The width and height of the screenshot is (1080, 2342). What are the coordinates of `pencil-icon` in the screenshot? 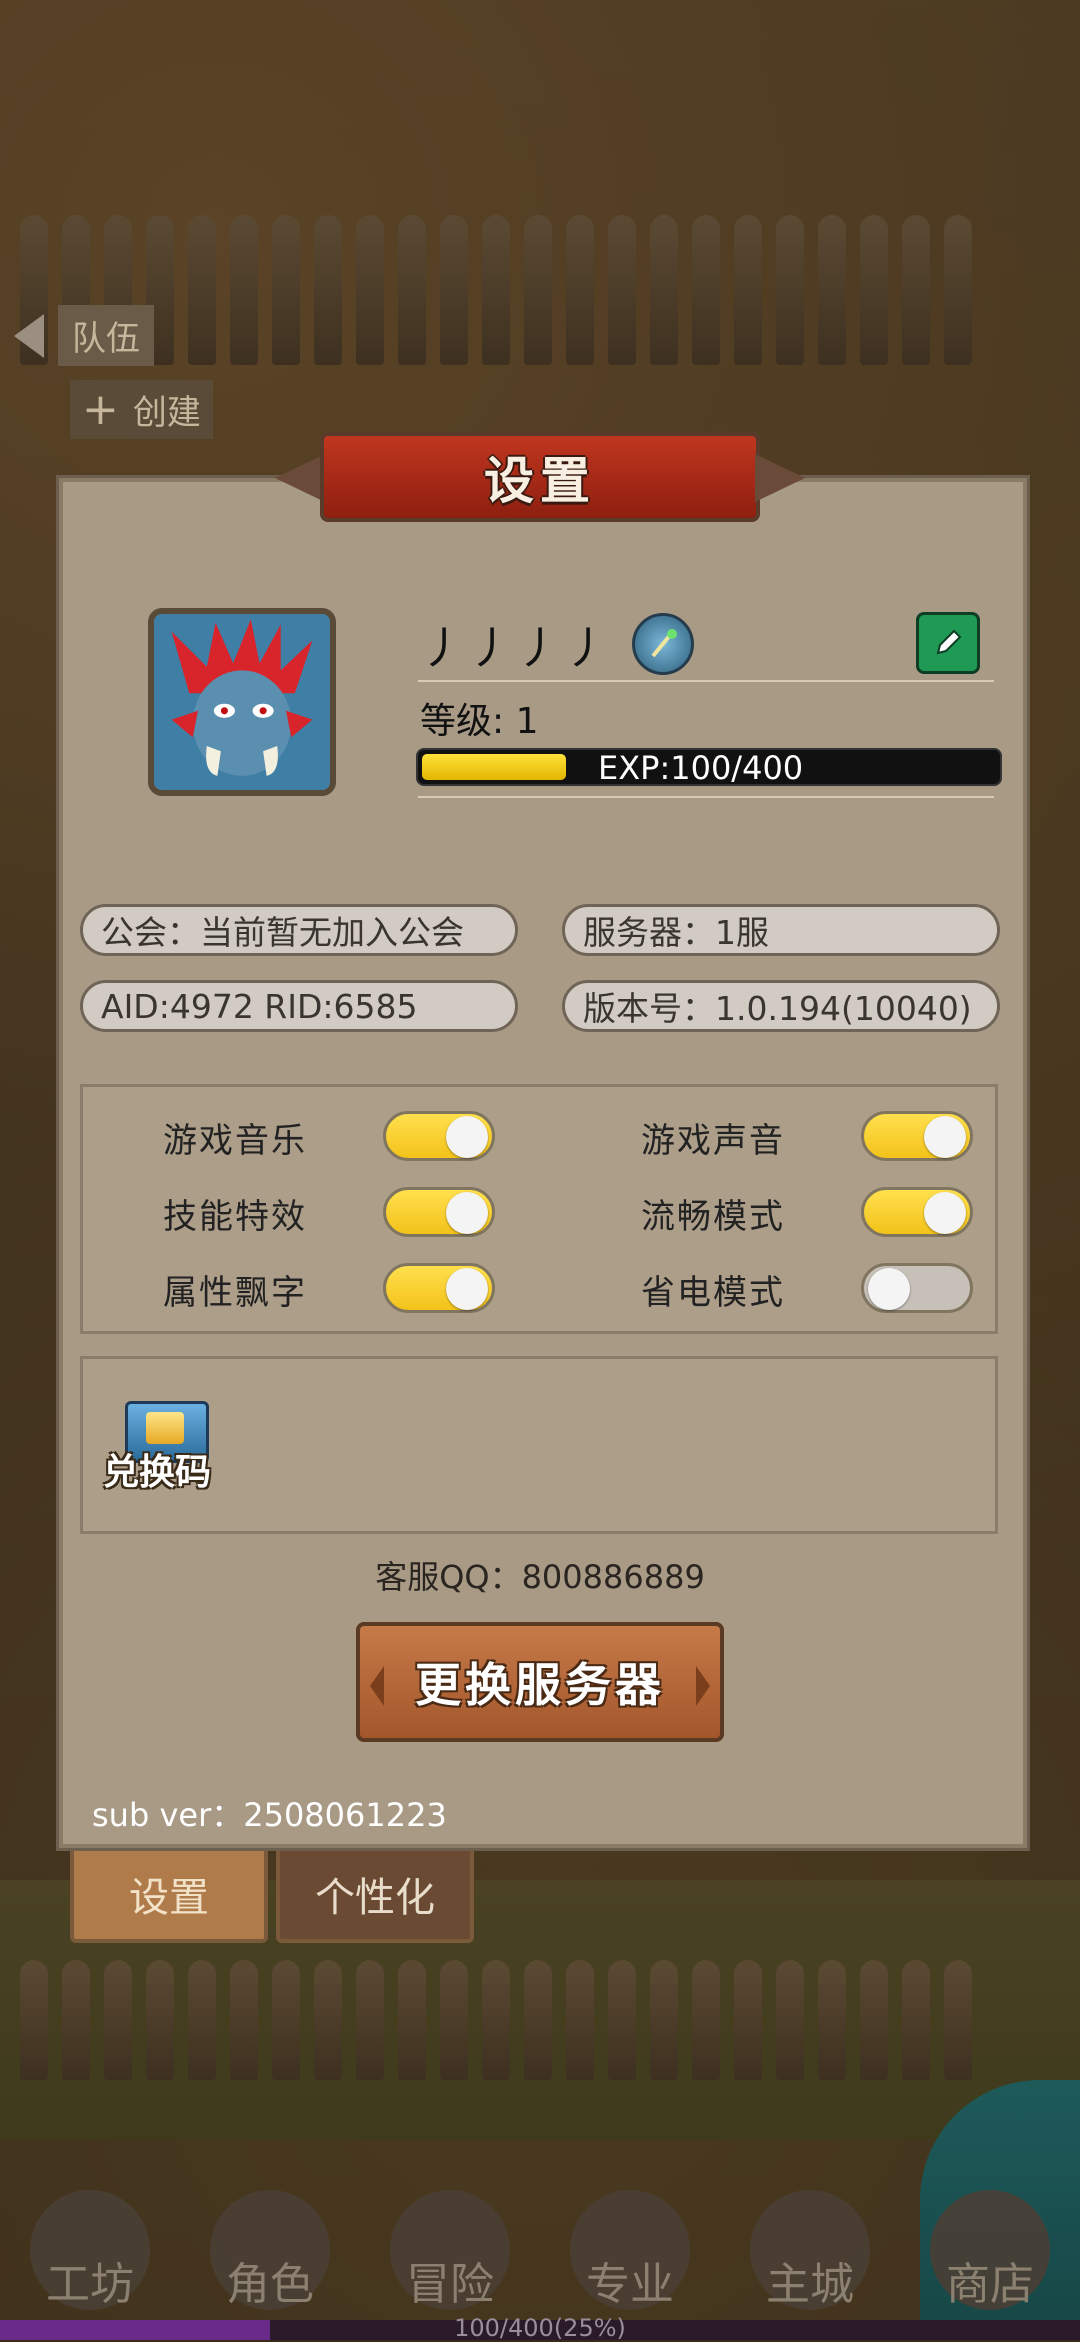 It's located at (949, 642).